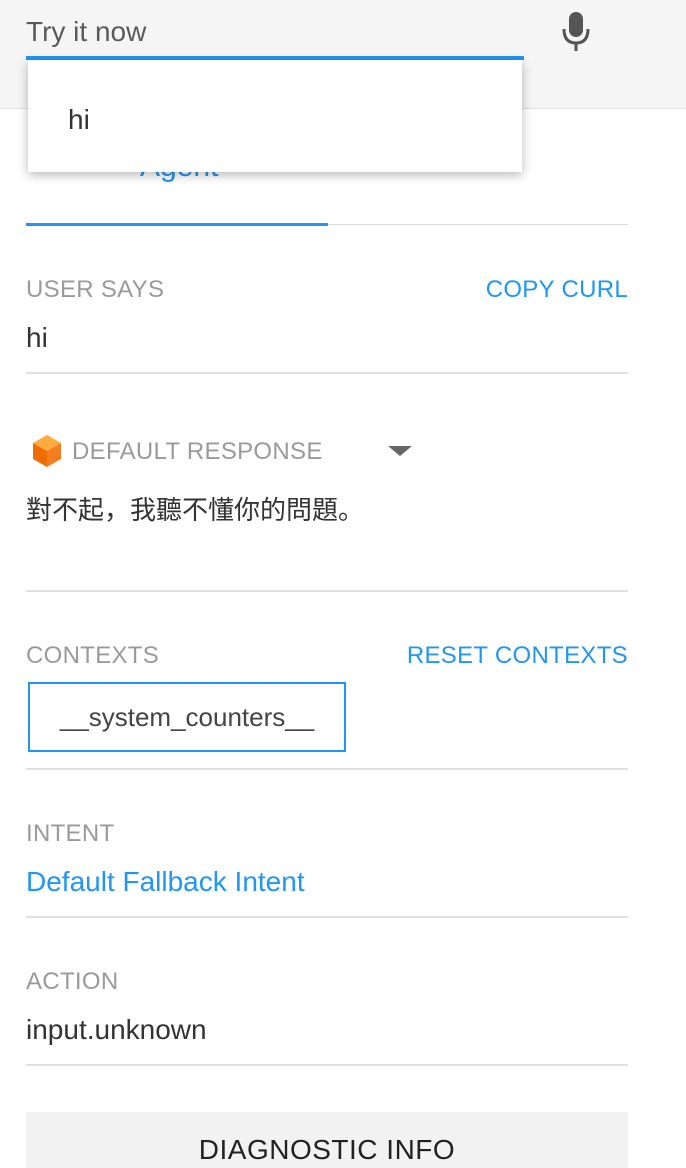 This screenshot has width=686, height=1168. Describe the element at coordinates (400, 451) in the screenshot. I see `chevron-down-icon` at that location.